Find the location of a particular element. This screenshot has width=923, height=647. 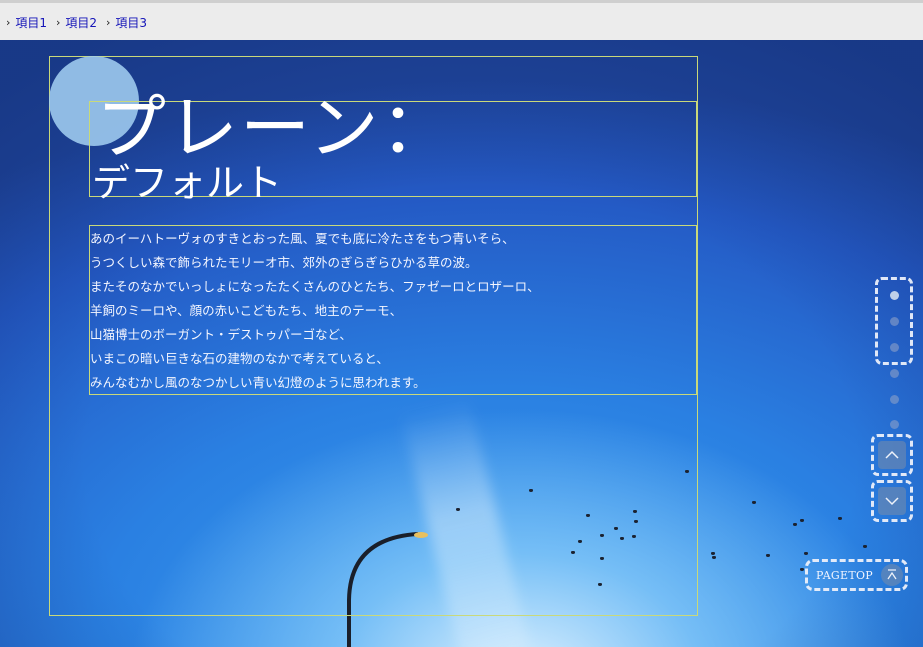

pagetop-label: PAGETOP is located at coordinates (845, 575).